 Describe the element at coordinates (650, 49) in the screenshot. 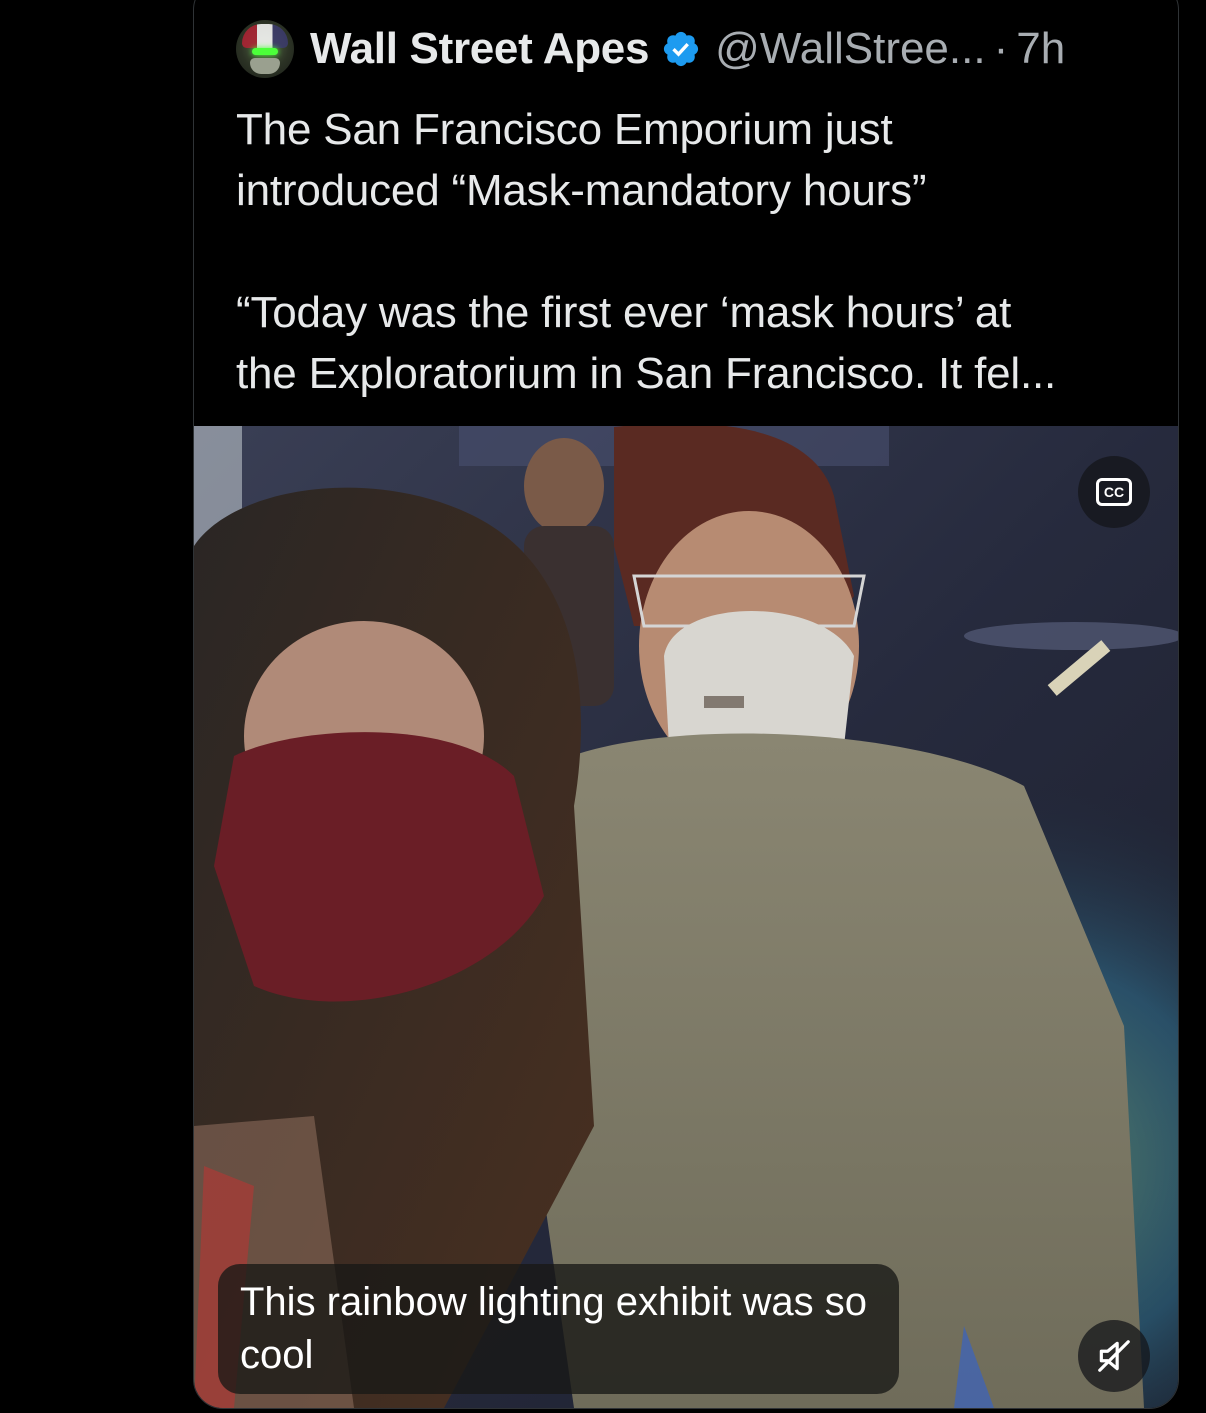

I see `post-author-row: Wall Street Apes @WallStree... · 7h` at that location.